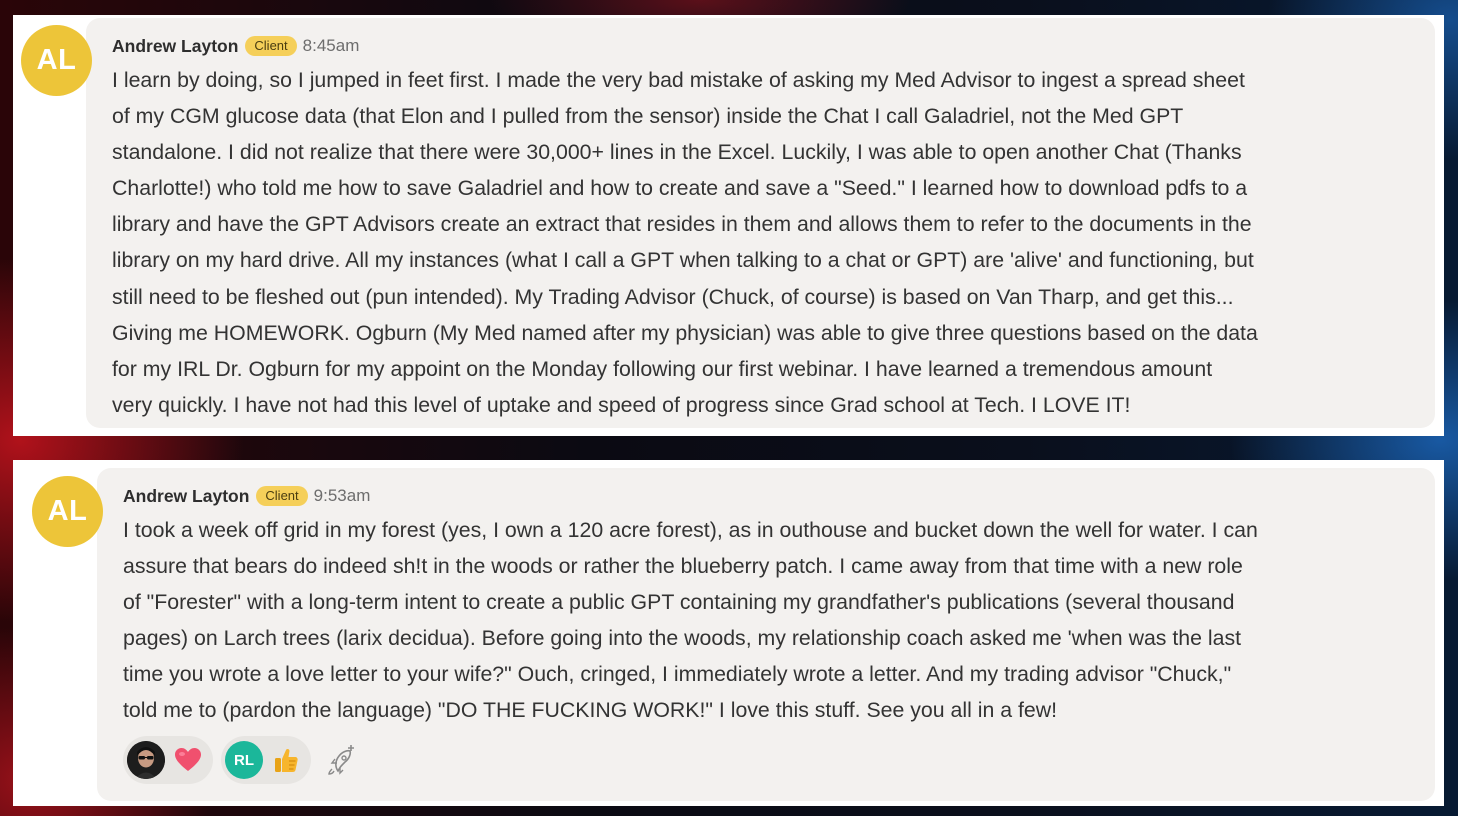  Describe the element at coordinates (188, 760) in the screenshot. I see `heart-icon` at that location.